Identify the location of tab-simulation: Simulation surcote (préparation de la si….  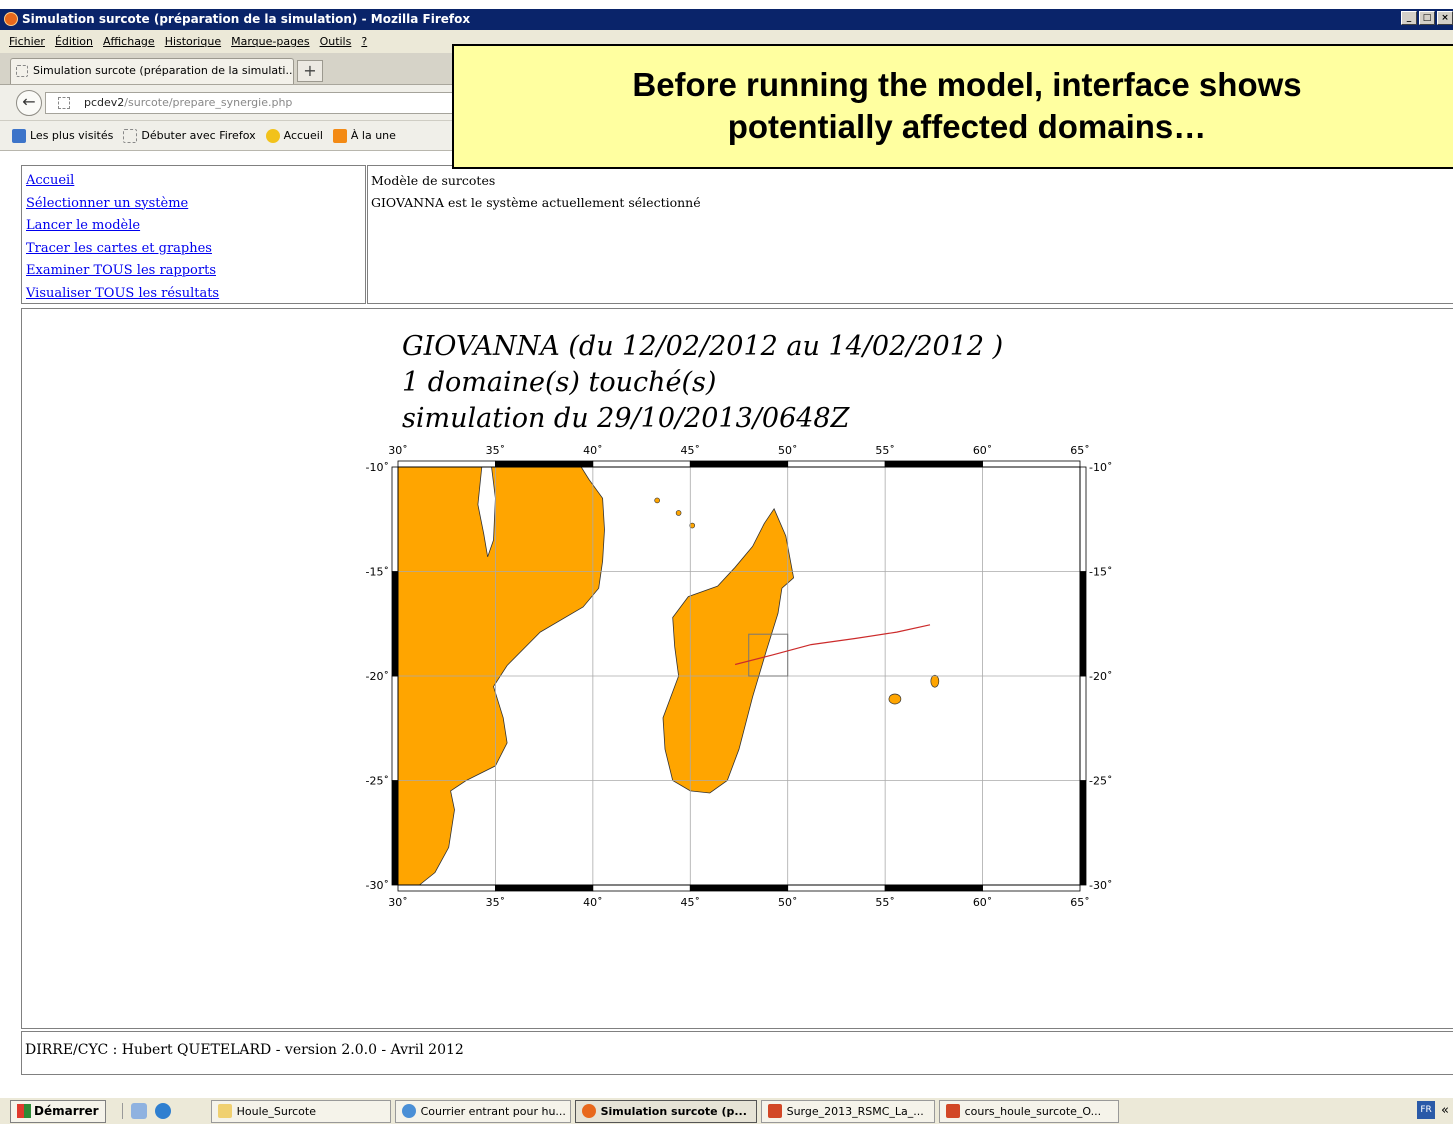
(152, 71).